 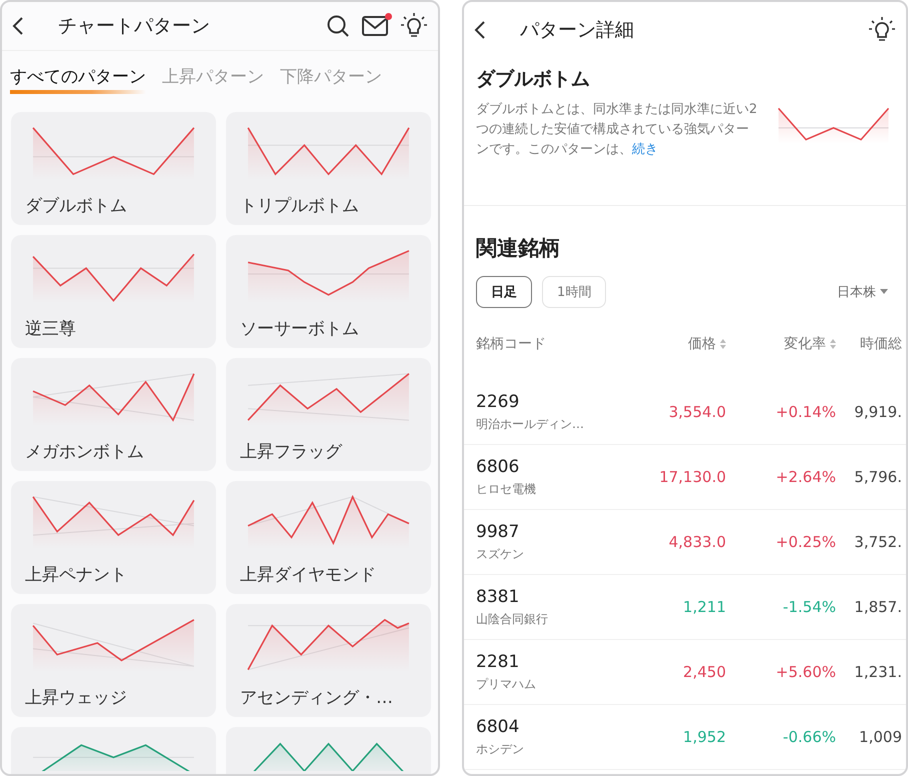 I want to click on change-cell-text: -0.66%, so click(x=809, y=737).